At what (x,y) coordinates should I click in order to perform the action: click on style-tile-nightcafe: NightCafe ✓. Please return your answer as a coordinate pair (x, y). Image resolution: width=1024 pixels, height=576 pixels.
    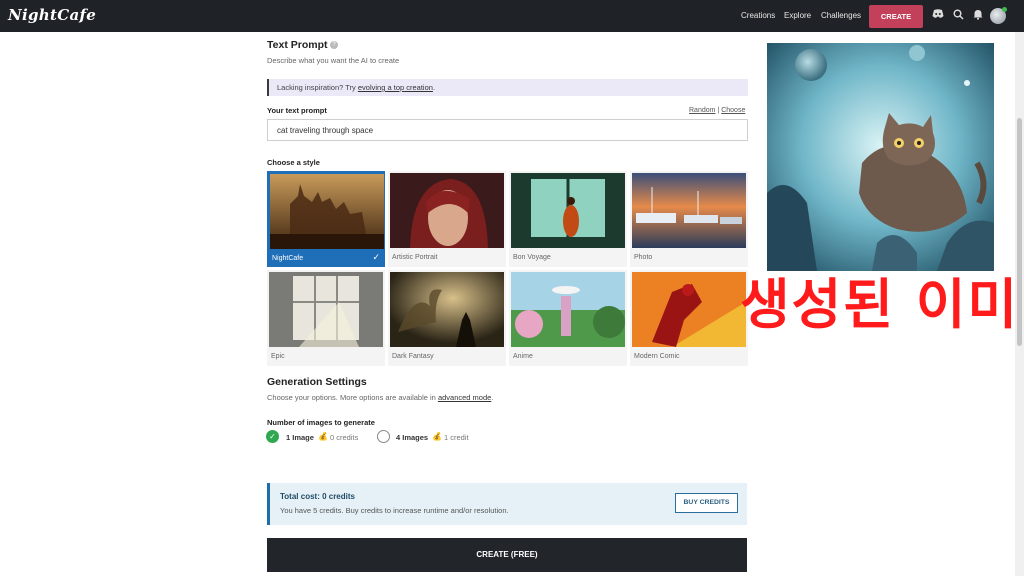
    Looking at the image, I should click on (326, 219).